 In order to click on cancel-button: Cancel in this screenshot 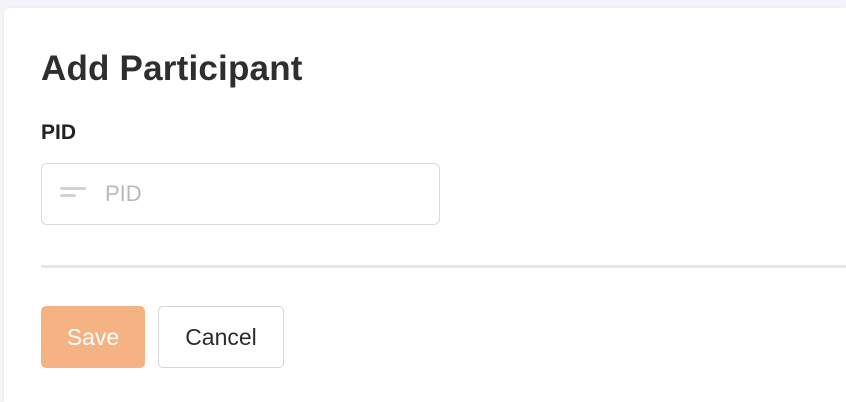, I will do `click(221, 337)`.